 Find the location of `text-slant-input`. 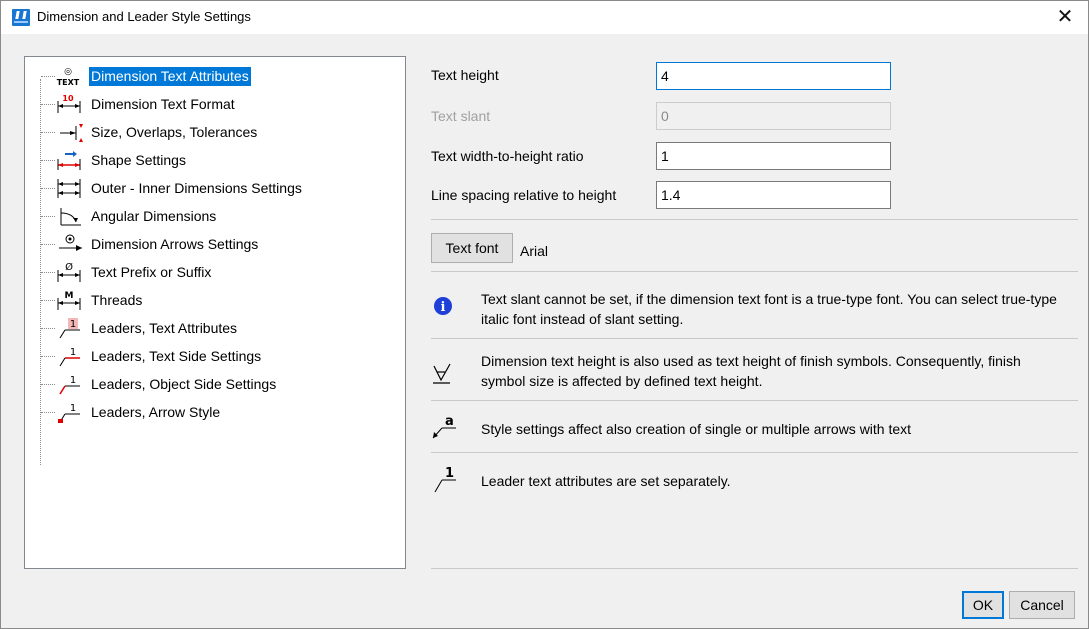

text-slant-input is located at coordinates (773, 116).